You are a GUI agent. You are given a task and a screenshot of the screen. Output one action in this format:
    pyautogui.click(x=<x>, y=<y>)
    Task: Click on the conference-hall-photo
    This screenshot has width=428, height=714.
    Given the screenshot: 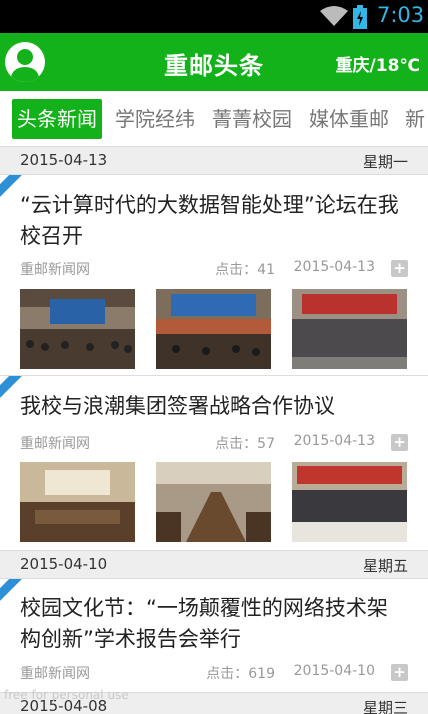 What is the action you would take?
    pyautogui.click(x=77, y=329)
    